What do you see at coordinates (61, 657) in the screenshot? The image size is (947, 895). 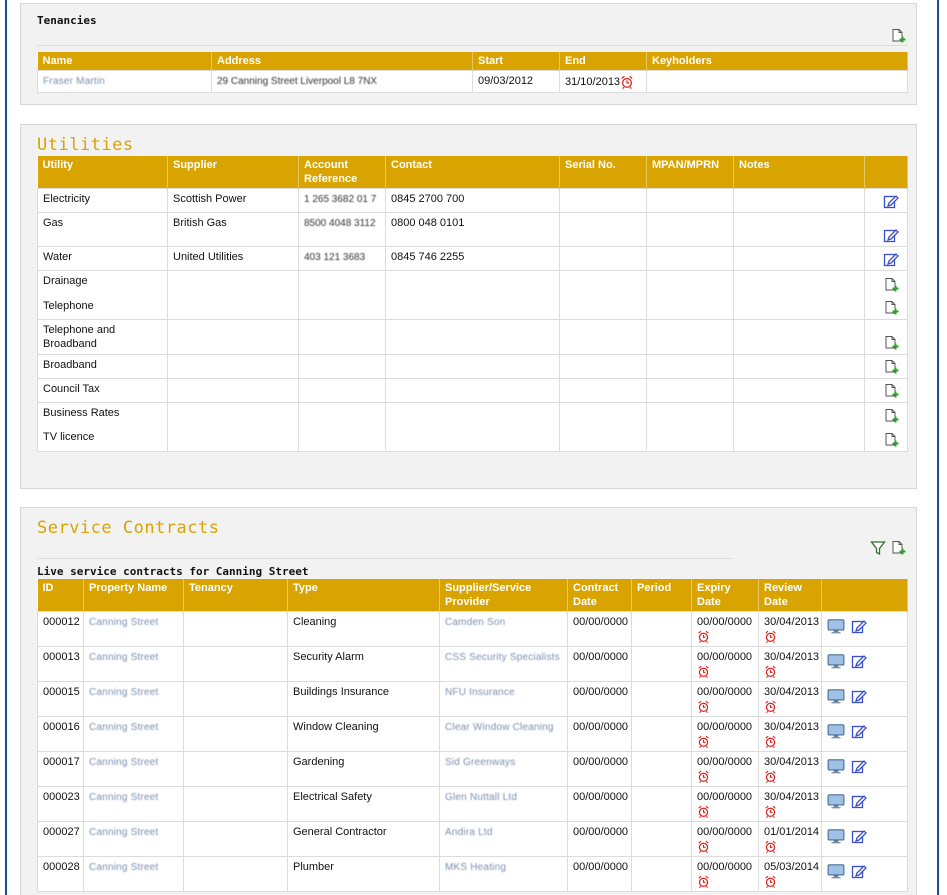 I see `contract-id: 000013` at bounding box center [61, 657].